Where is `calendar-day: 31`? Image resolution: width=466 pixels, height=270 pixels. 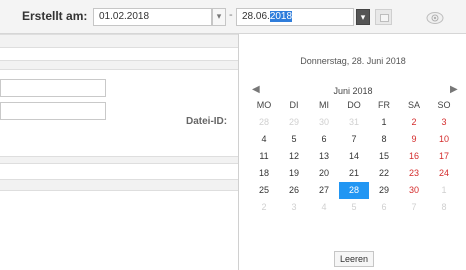
calendar-day: 31 is located at coordinates (354, 122).